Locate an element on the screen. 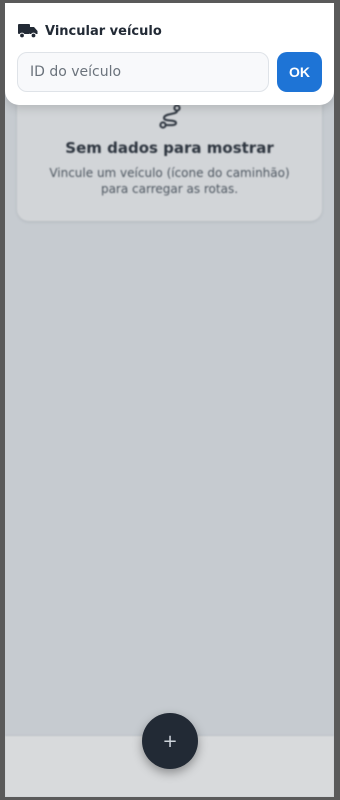  dialog-header: Vincular veículo is located at coordinates (90, 31).